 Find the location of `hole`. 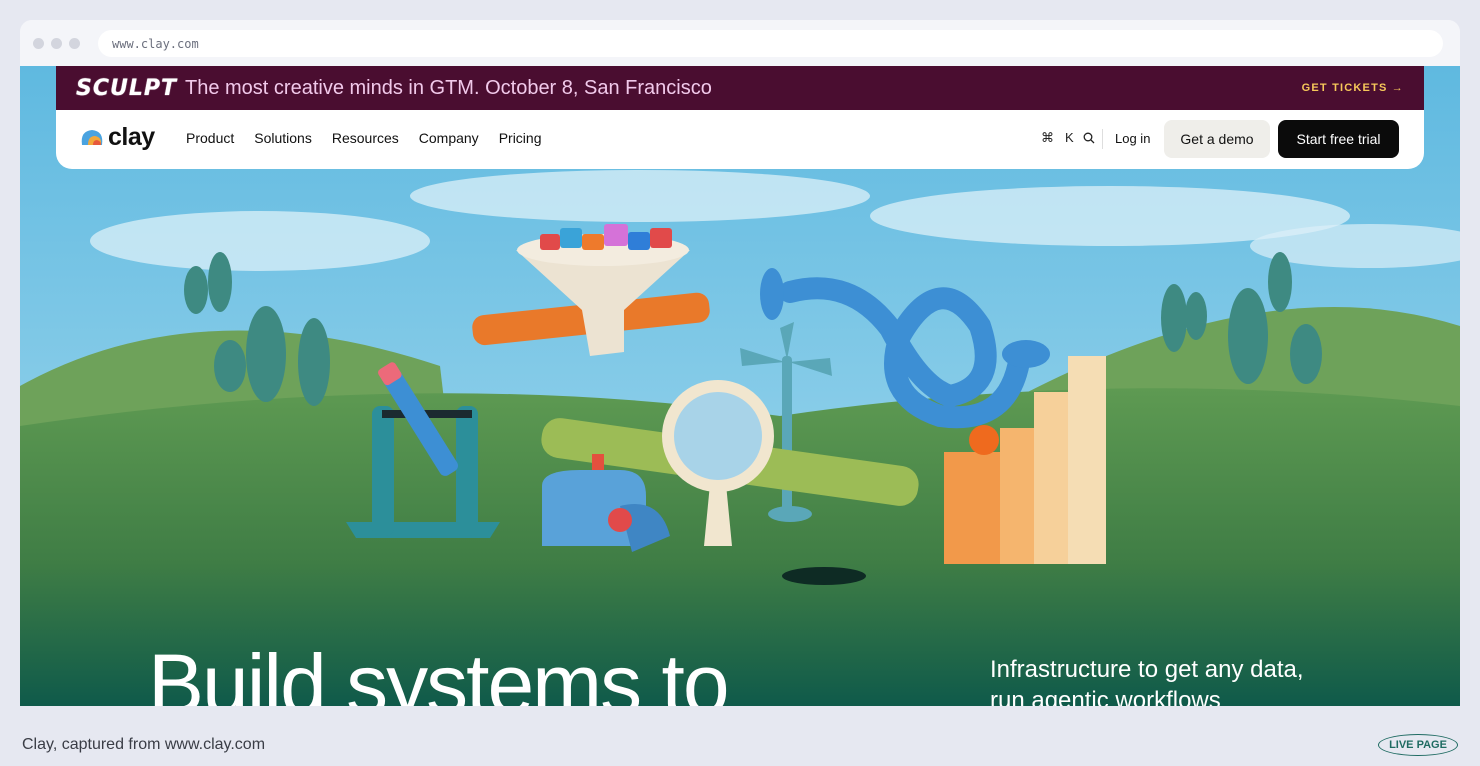

hole is located at coordinates (824, 576).